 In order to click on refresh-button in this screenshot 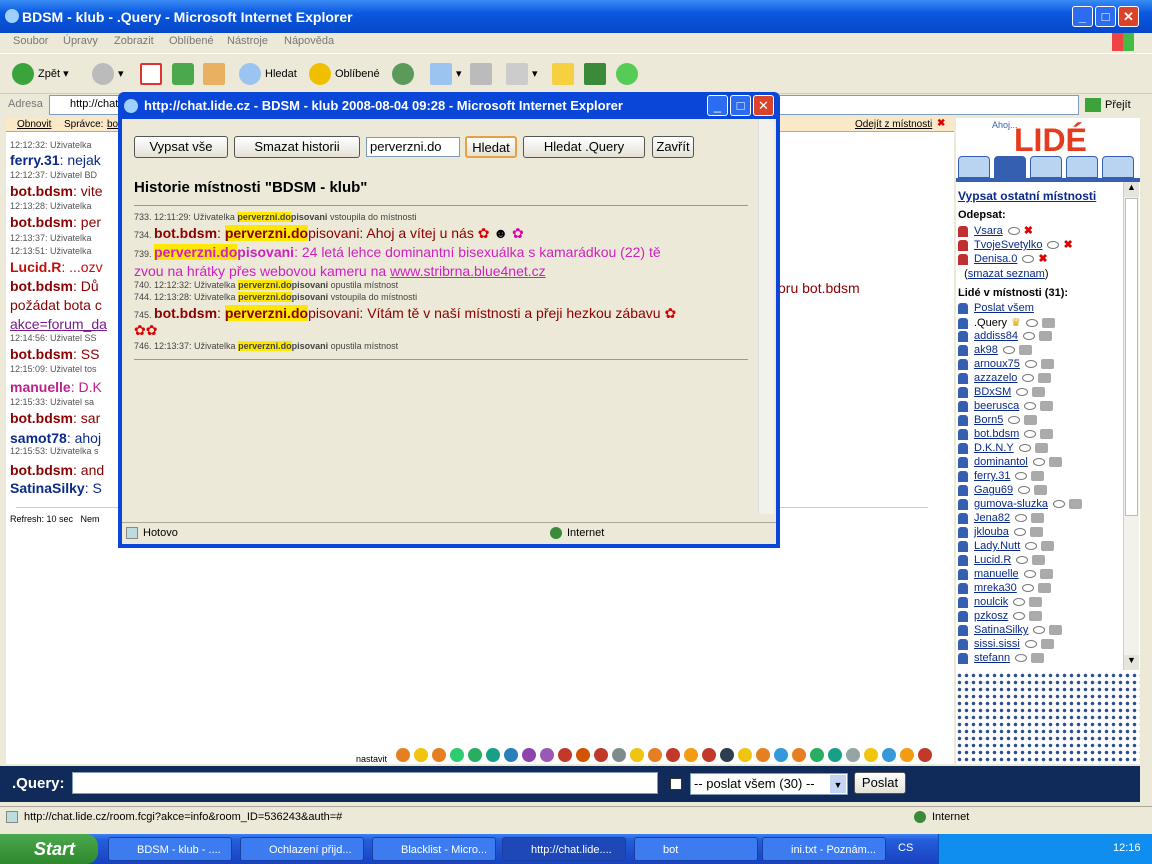, I will do `click(185, 74)`.